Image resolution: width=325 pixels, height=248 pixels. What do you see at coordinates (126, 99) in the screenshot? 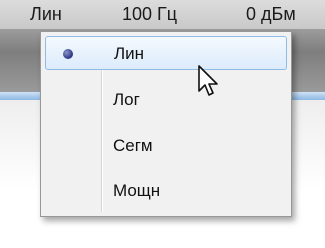
I see `menu-item-label: Лог` at bounding box center [126, 99].